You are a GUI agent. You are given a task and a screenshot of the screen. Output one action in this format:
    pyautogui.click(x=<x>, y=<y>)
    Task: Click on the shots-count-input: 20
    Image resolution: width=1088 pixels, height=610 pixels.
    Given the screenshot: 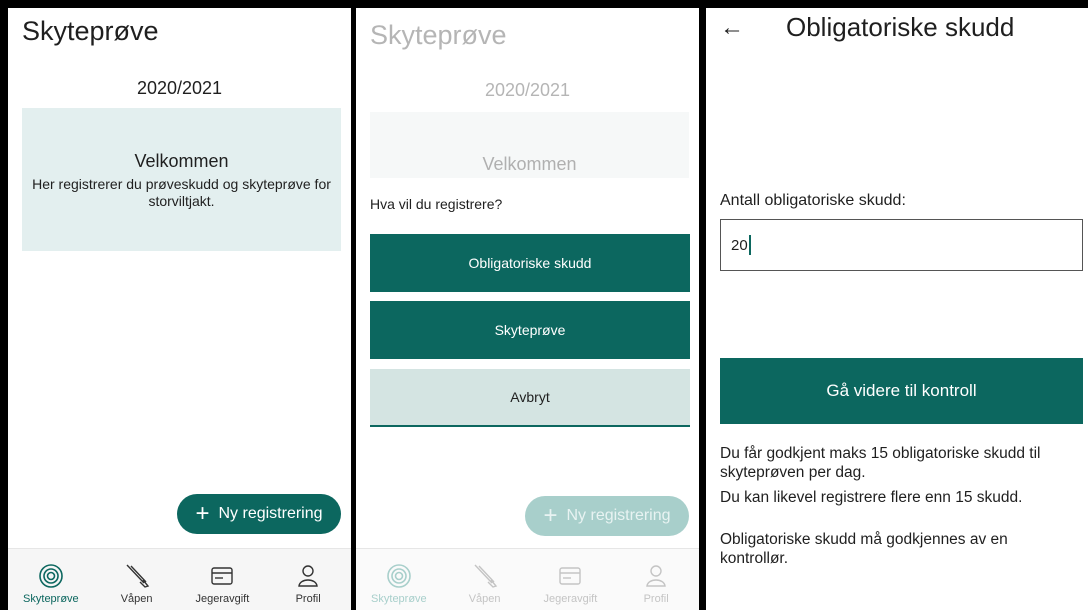 What is the action you would take?
    pyautogui.click(x=901, y=245)
    